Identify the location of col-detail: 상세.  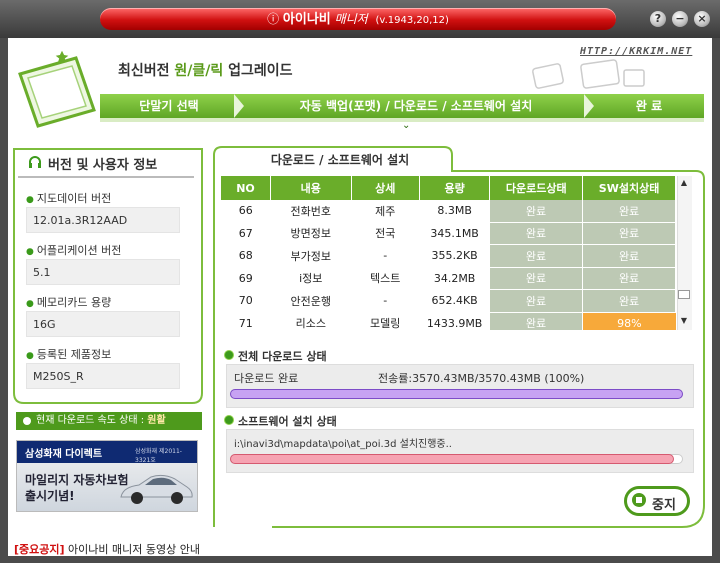
(385, 188).